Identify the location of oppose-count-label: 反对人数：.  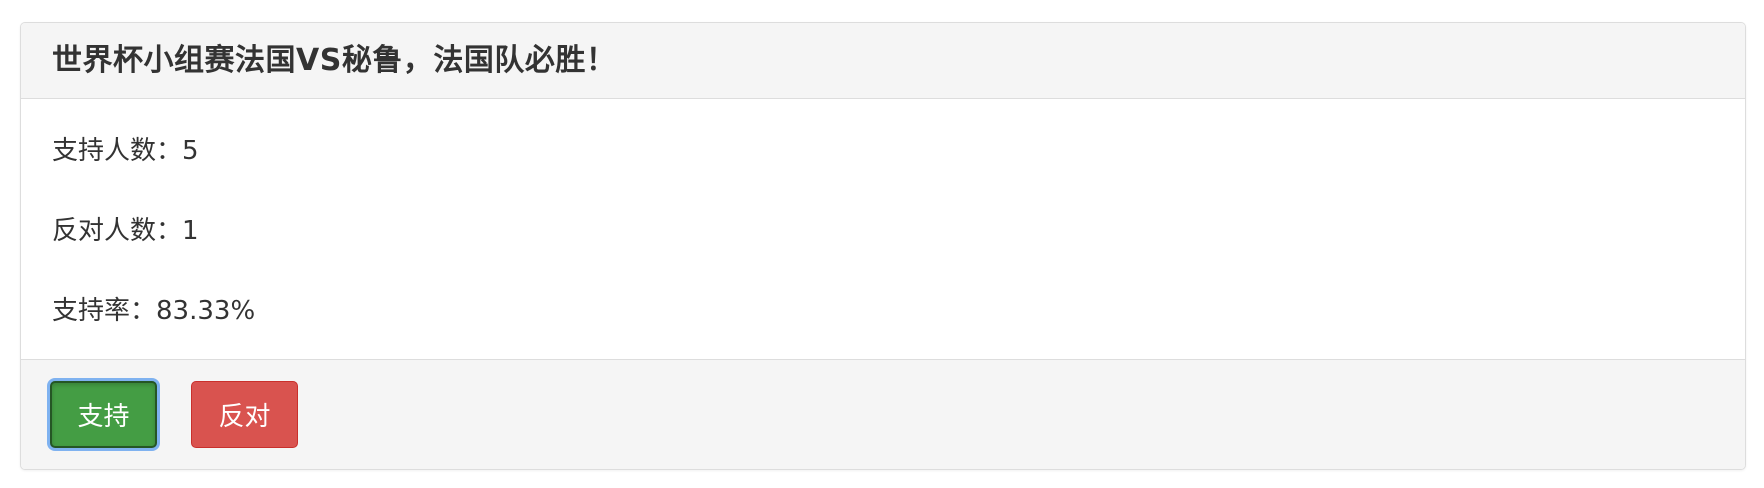
(117, 231).